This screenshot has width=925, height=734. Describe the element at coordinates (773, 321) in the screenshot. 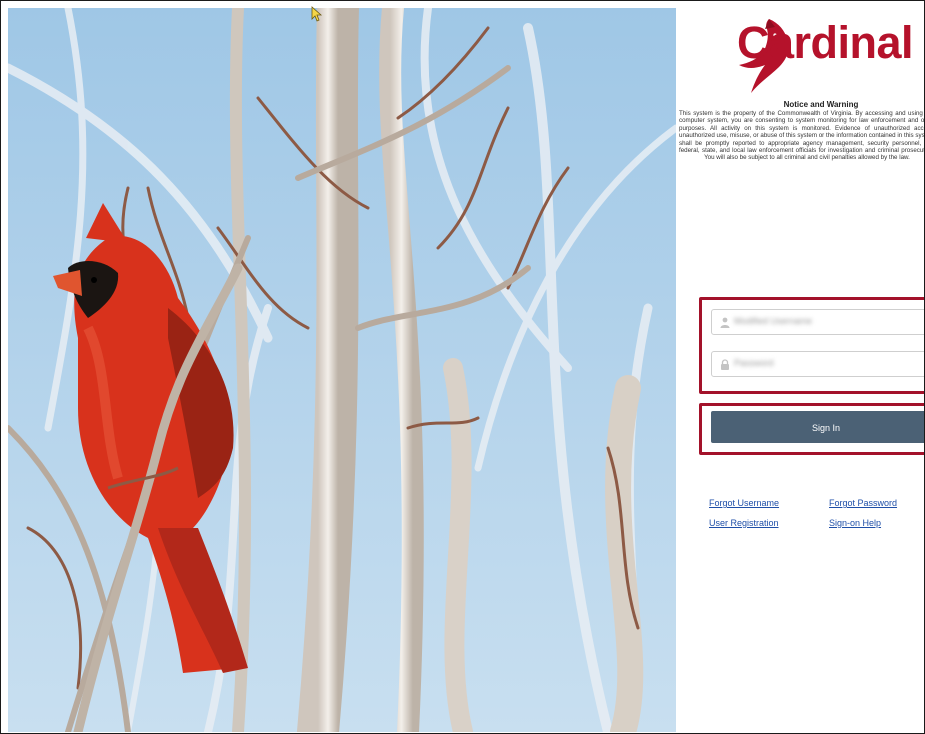

I see `username-placeholder: Modified Username` at that location.